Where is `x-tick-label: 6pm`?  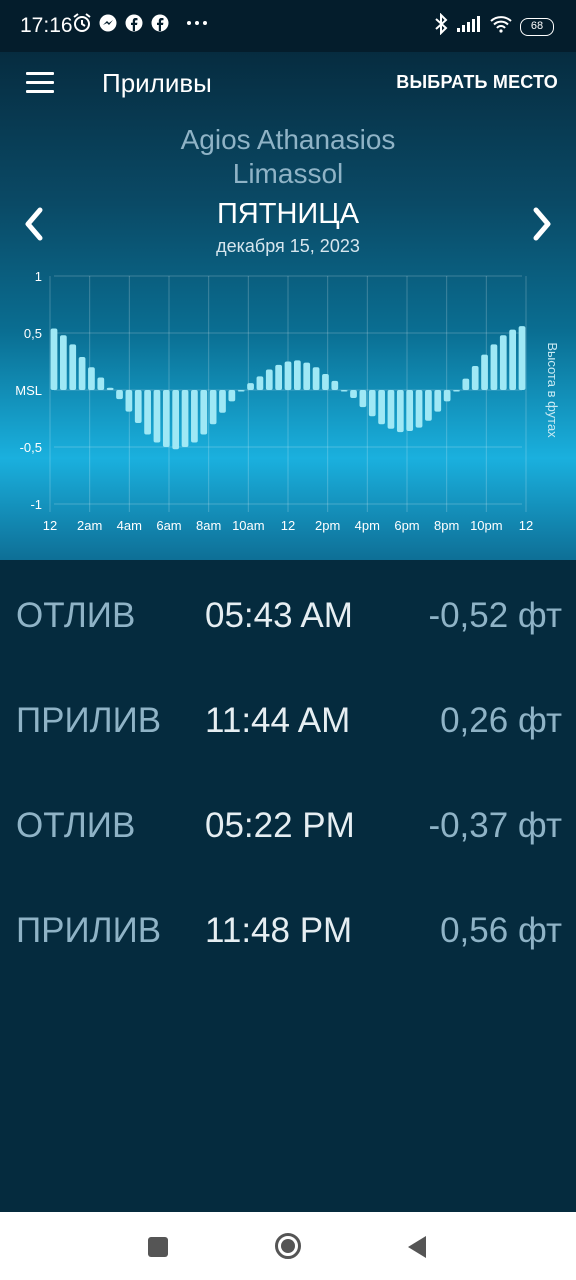
x-tick-label: 6pm is located at coordinates (406, 525).